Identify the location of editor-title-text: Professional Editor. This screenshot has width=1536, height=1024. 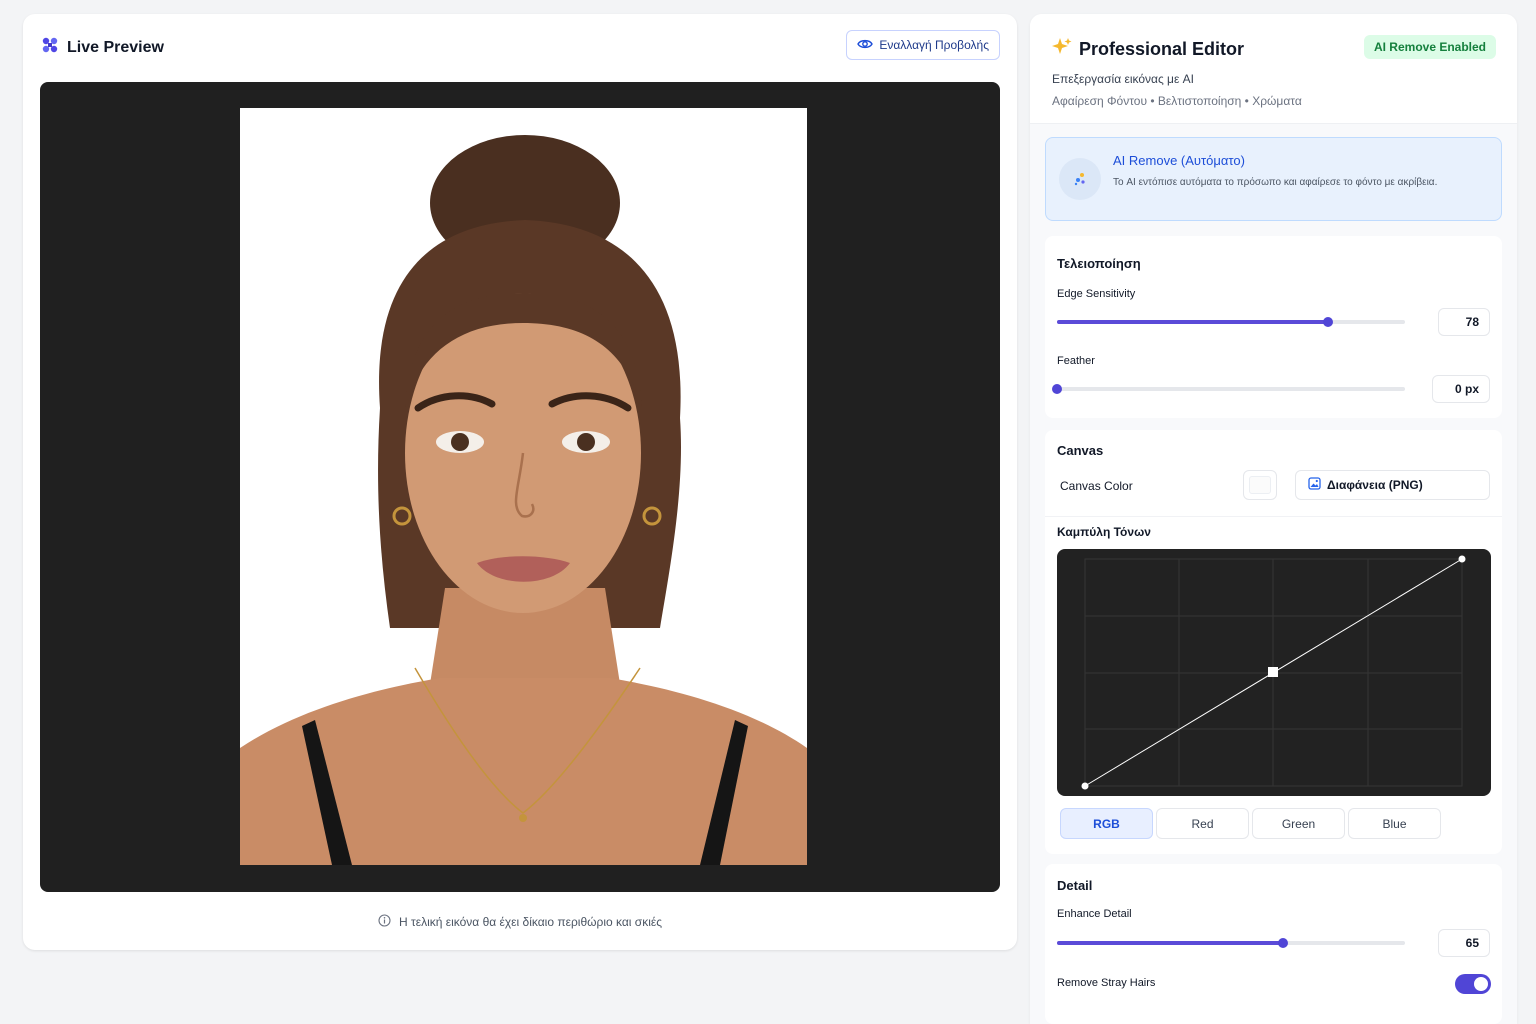
(1162, 49).